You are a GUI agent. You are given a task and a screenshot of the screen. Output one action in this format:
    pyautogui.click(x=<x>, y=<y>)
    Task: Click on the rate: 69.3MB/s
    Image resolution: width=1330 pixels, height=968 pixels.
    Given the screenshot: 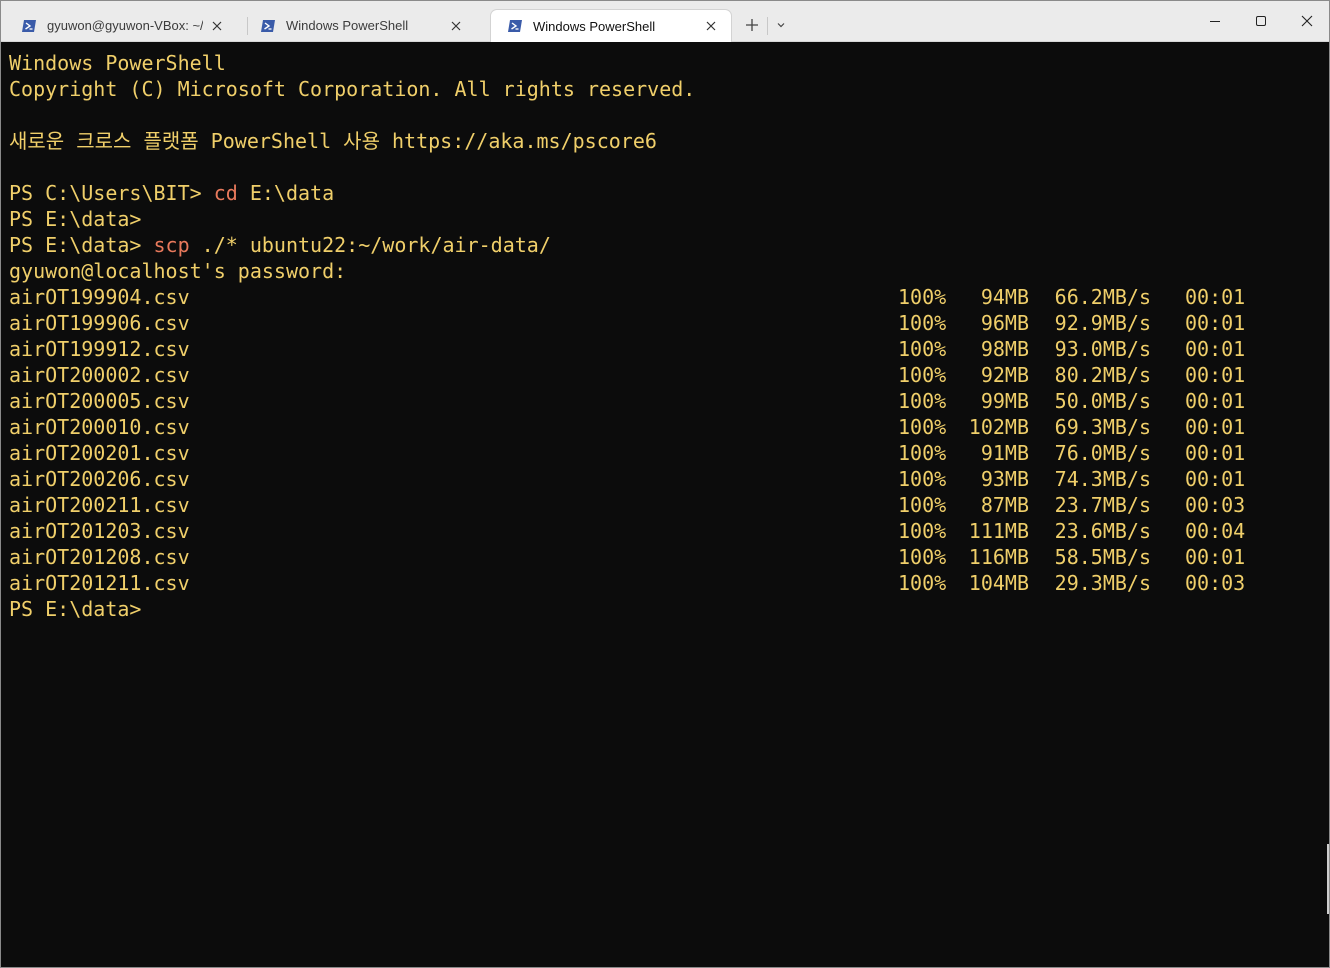 What is the action you would take?
    pyautogui.click(x=1102, y=427)
    